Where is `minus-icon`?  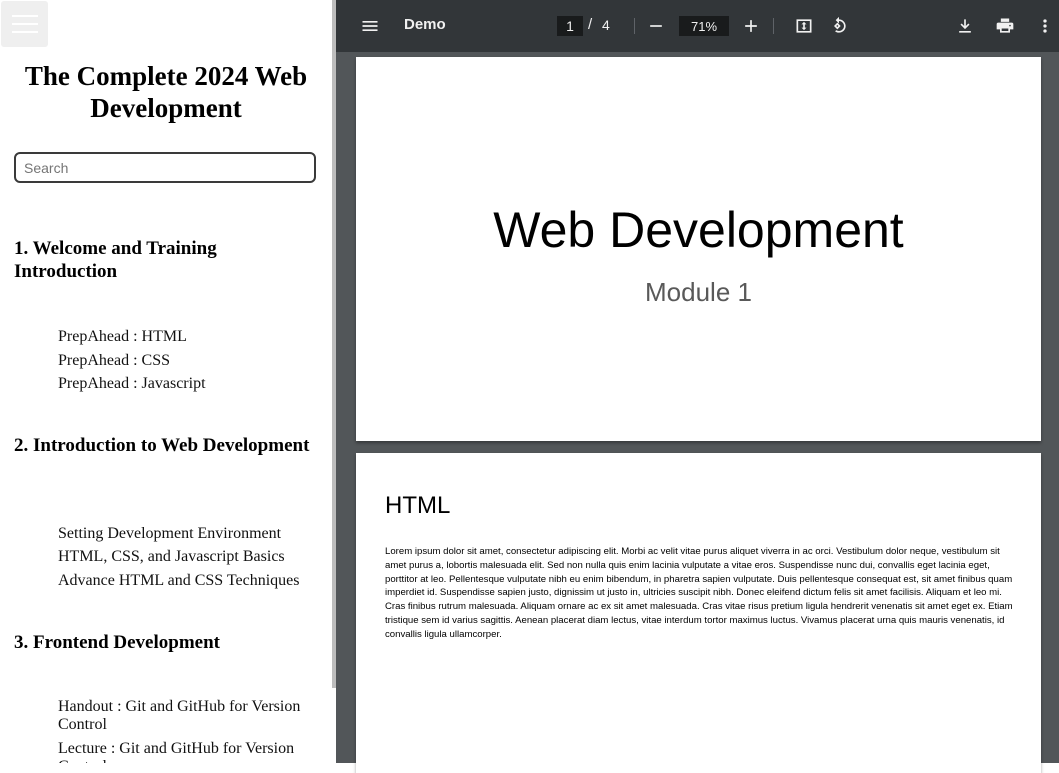 minus-icon is located at coordinates (656, 26).